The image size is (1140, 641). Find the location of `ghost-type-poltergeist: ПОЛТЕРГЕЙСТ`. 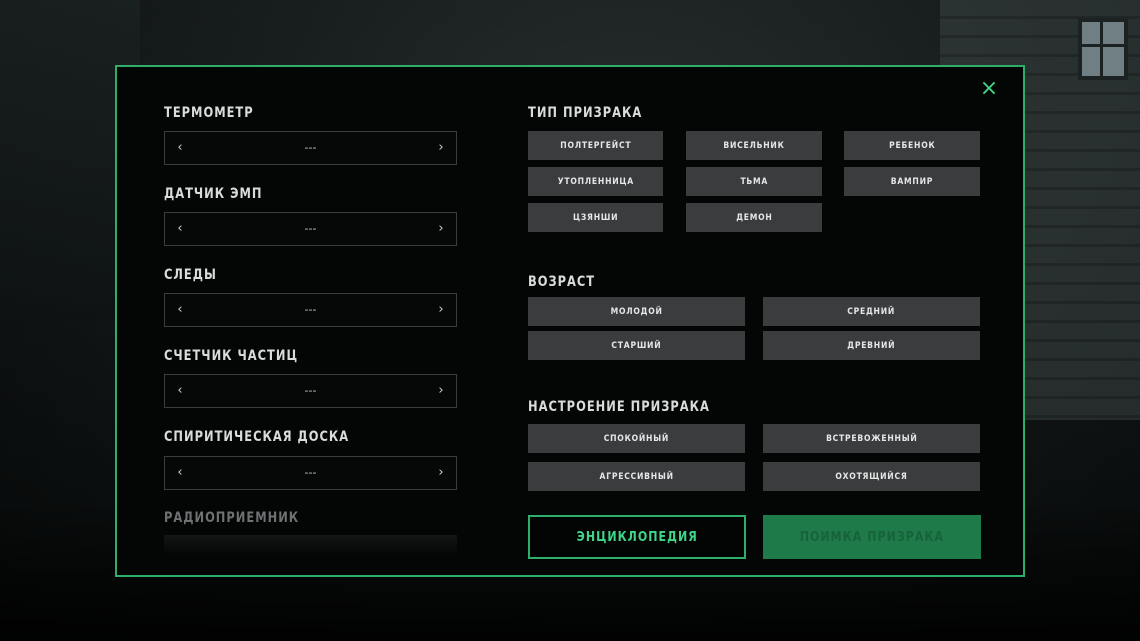

ghost-type-poltergeist: ПОЛТЕРГЕЙСТ is located at coordinates (595, 145).